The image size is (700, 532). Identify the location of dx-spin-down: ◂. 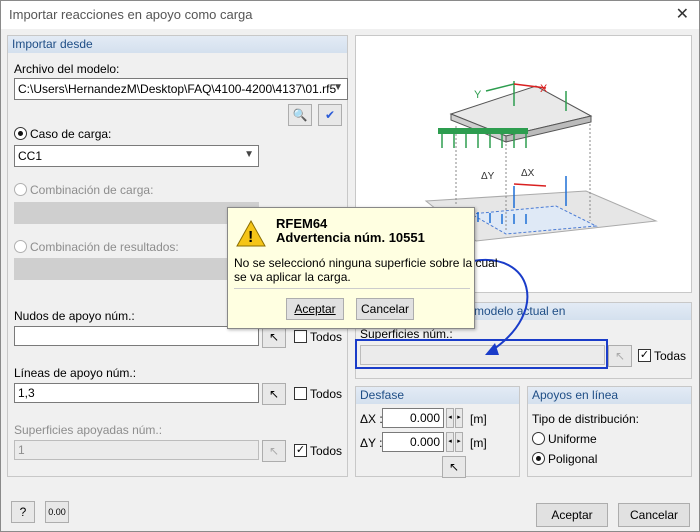
(450, 418).